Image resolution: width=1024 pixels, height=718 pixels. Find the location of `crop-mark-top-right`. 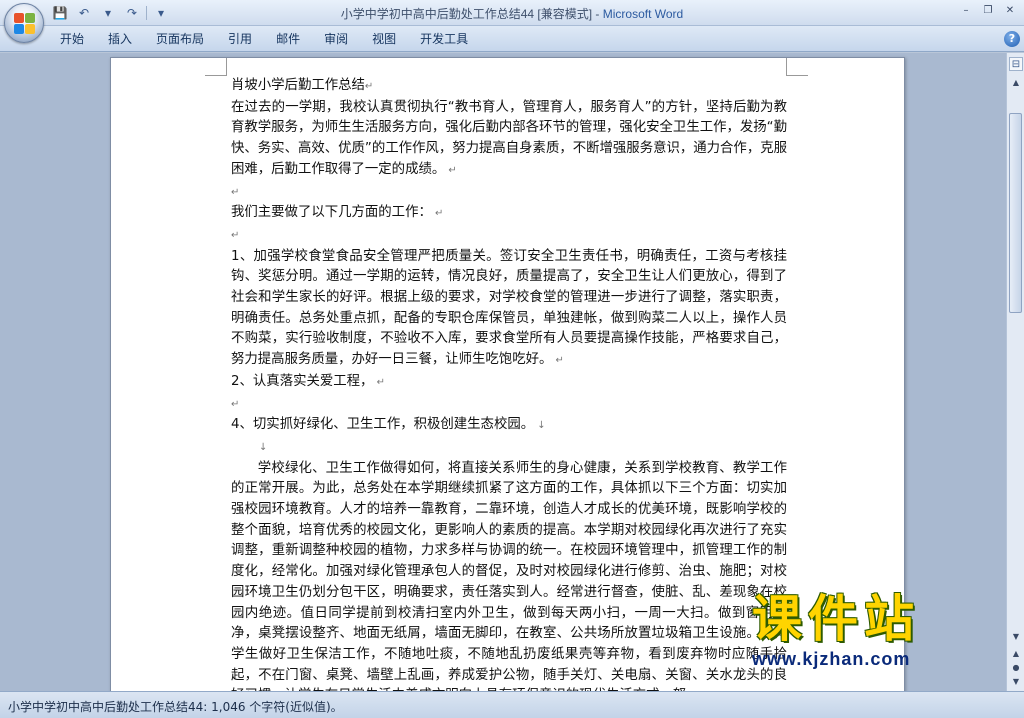

crop-mark-top-right is located at coordinates (797, 67).